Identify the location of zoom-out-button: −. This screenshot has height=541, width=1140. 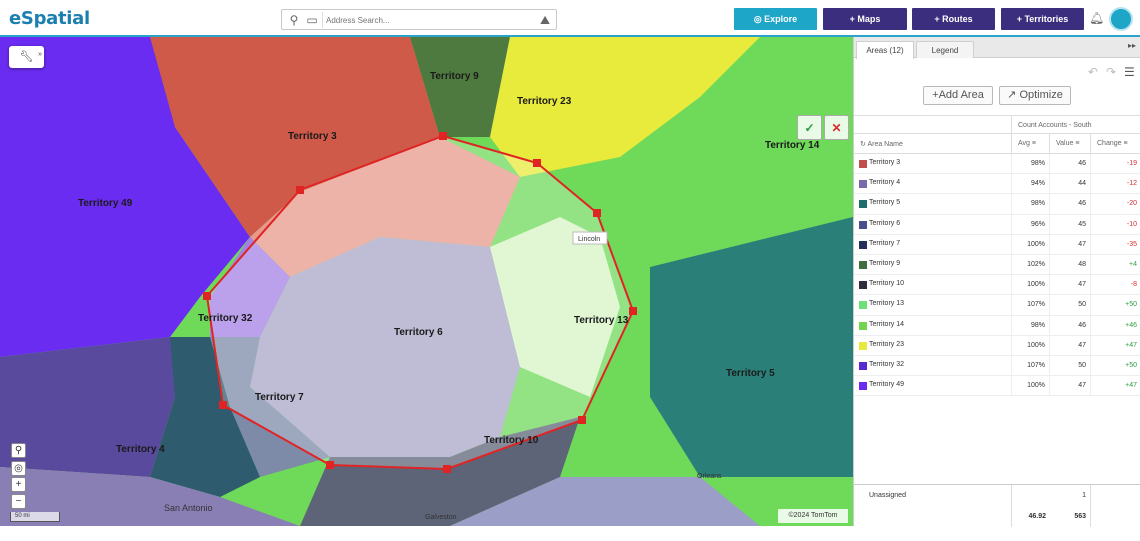
(18, 501).